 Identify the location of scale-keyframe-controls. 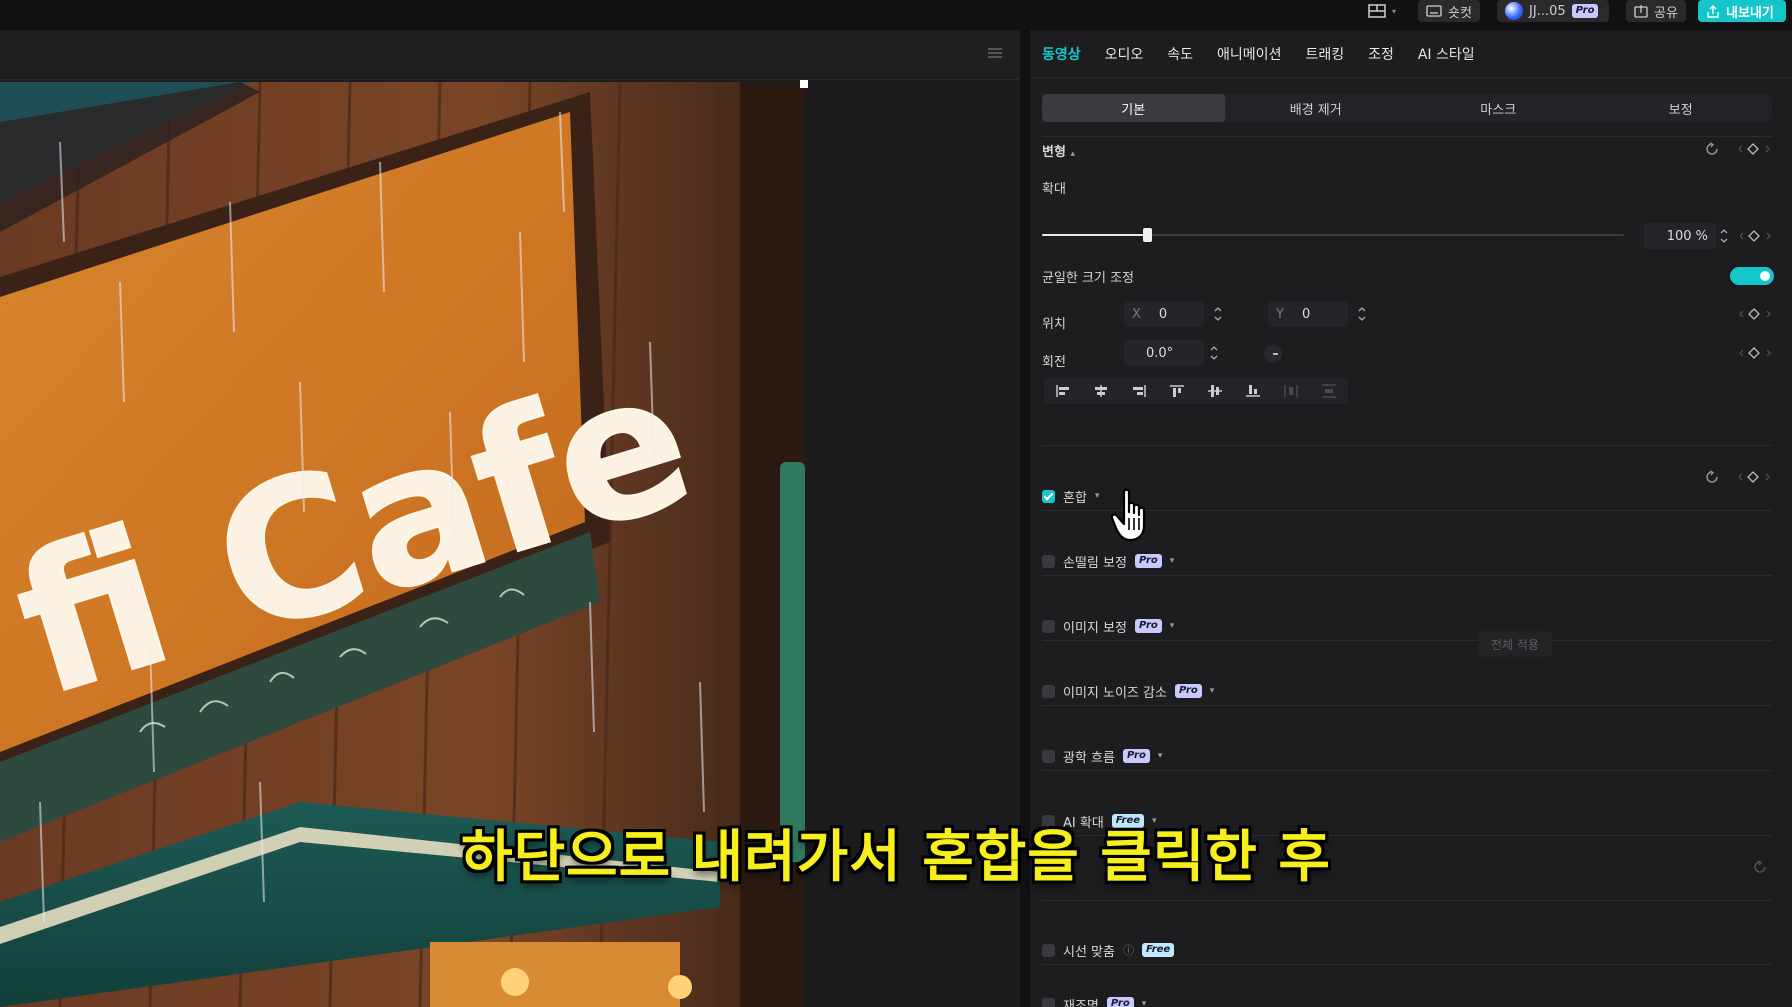
(1755, 236).